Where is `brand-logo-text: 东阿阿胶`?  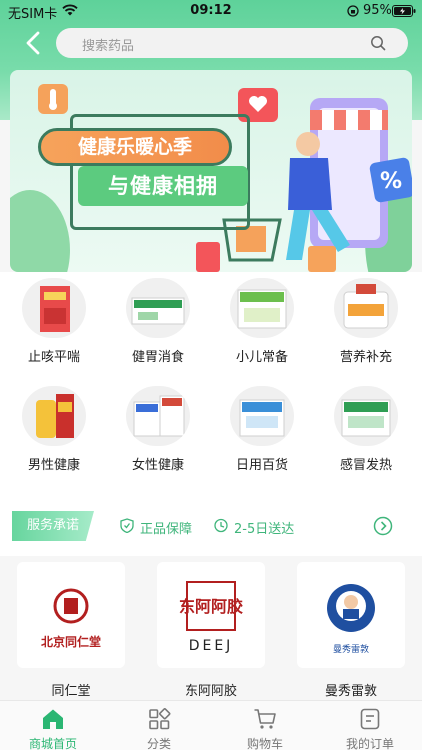 brand-logo-text: 东阿阿胶 is located at coordinates (211, 606).